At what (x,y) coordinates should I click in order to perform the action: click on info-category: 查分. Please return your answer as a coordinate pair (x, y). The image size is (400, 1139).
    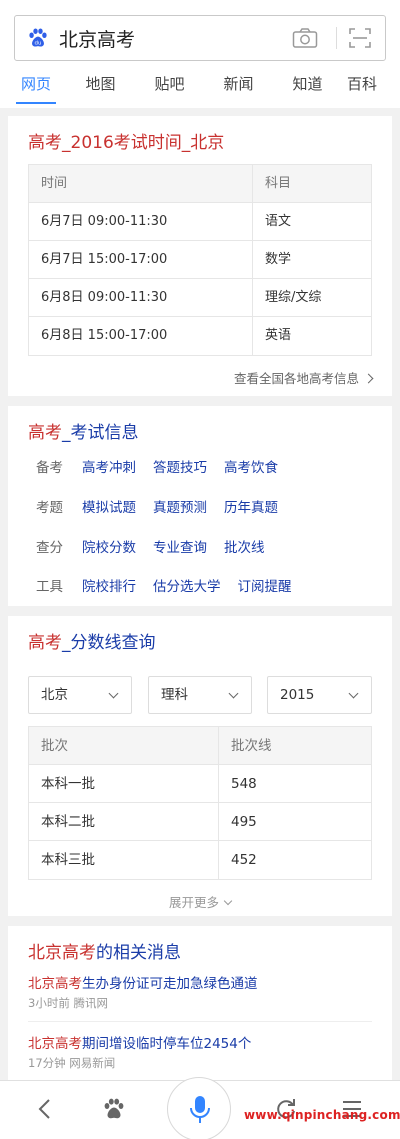
    Looking at the image, I should click on (49, 548).